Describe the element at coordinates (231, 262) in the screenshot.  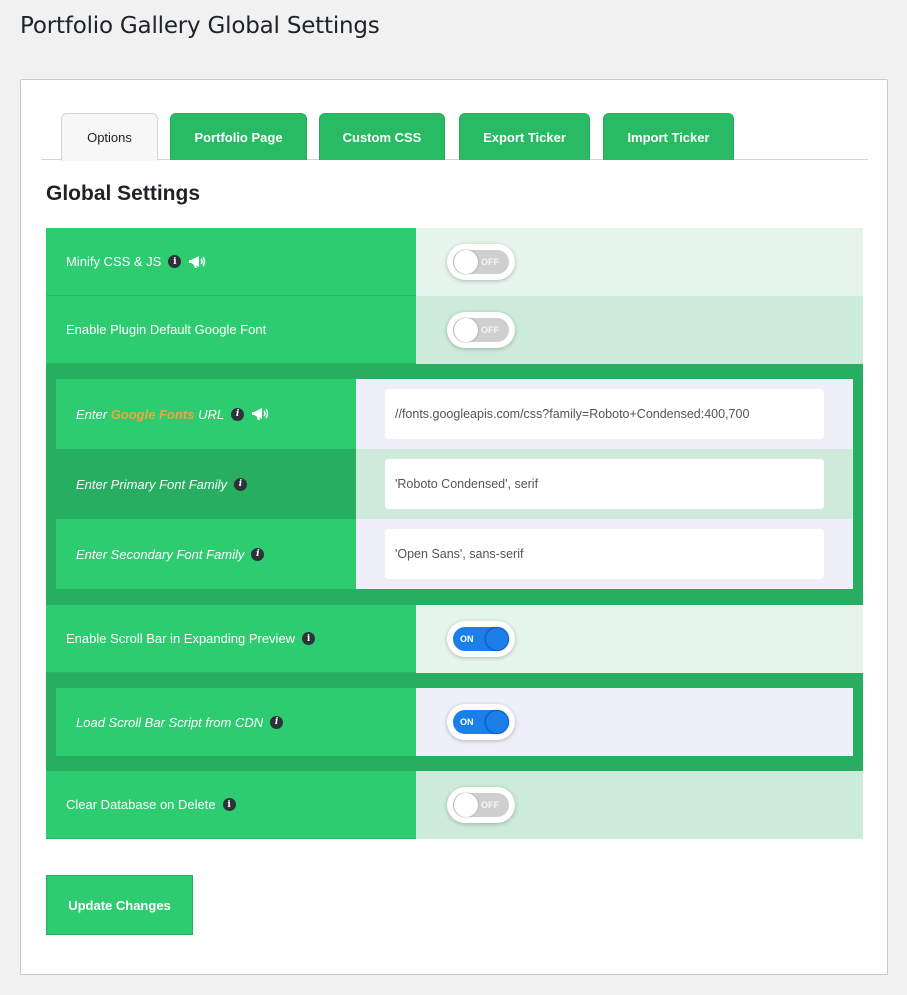
I see `setting-label: Minify CSS & JS i` at that location.